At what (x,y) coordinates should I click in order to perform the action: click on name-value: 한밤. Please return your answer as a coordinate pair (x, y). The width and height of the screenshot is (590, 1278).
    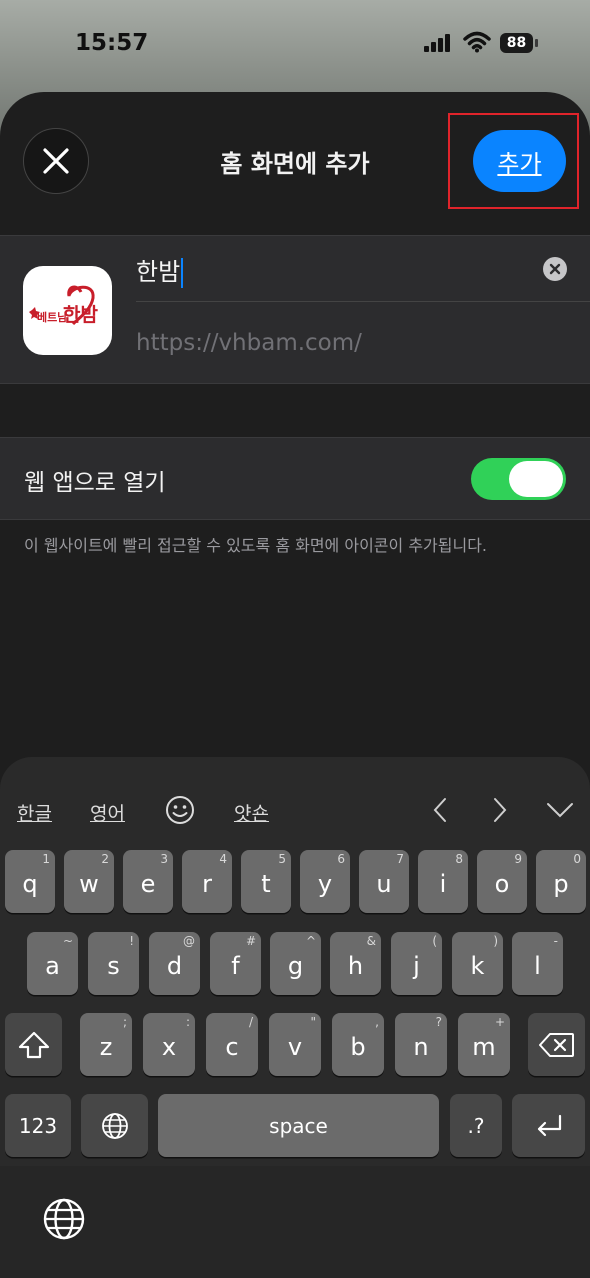
    Looking at the image, I should click on (158, 272).